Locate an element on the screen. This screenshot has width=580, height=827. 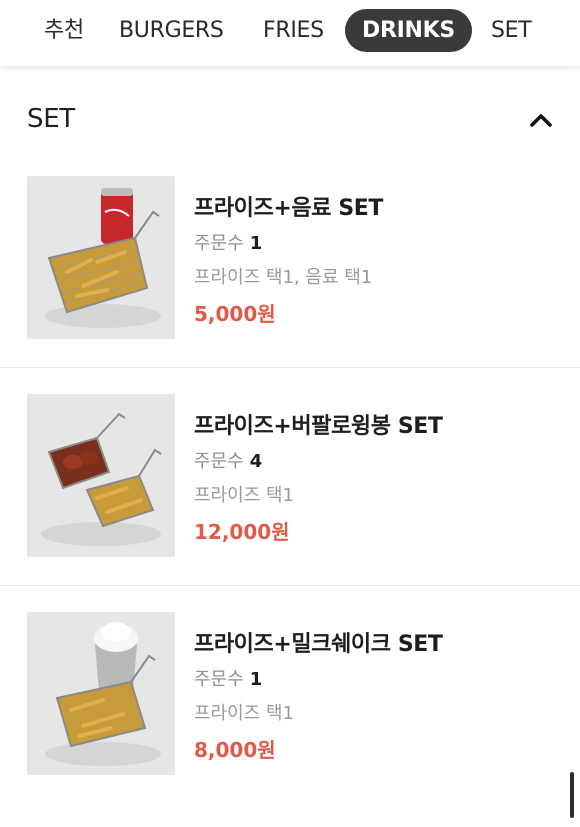
category-tab-bar: 추천 BURGERS FRIES DRINKS SET is located at coordinates (290, 33).